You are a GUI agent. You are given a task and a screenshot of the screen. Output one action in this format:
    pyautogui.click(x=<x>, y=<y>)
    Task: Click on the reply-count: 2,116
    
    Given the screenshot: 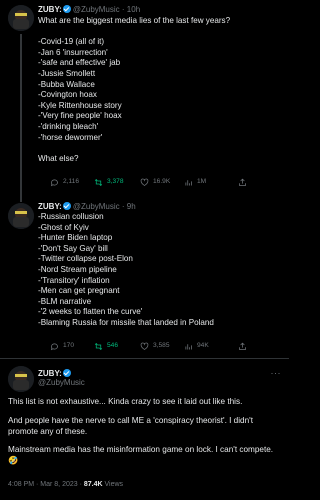 What is the action you would take?
    pyautogui.click(x=71, y=181)
    